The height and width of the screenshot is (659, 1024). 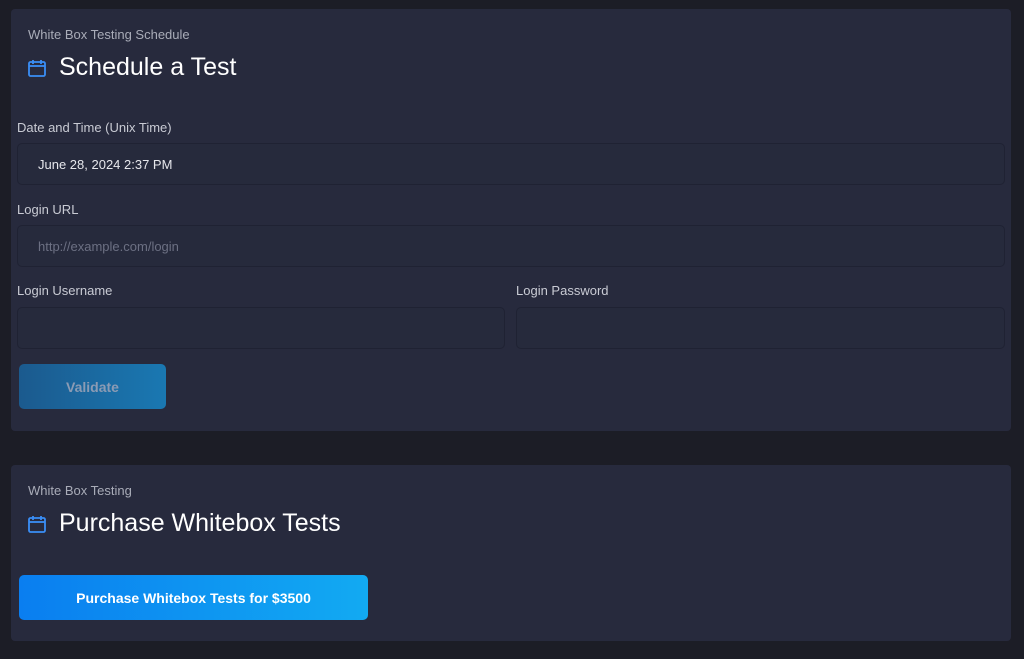 What do you see at coordinates (193, 597) in the screenshot?
I see `purchase-button: Purchase Whitebox Tests for $3500` at bounding box center [193, 597].